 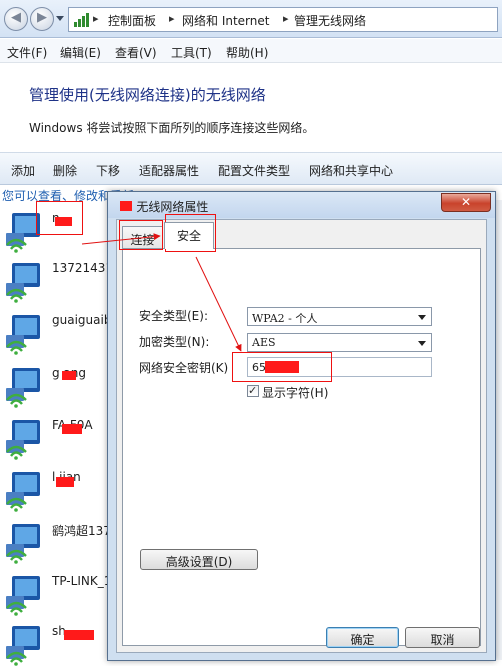 I want to click on list-item: FA F0A, so click(x=56, y=439).